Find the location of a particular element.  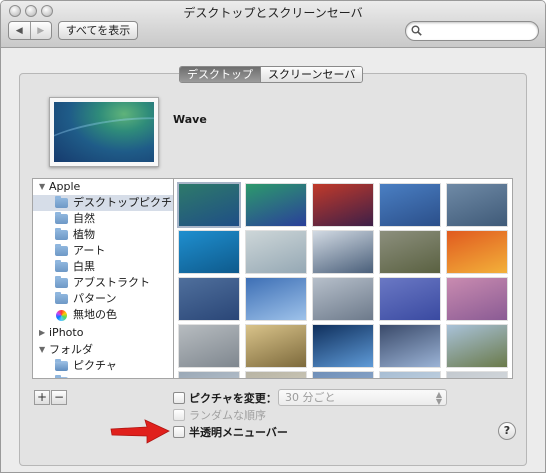

source-item-nature: 自然 is located at coordinates (103, 219).